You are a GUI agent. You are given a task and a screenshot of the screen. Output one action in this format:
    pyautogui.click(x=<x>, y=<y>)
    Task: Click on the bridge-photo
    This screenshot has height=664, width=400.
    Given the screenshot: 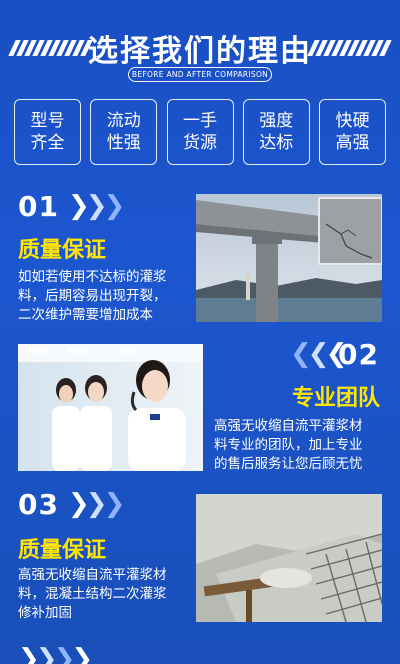 What is the action you would take?
    pyautogui.click(x=289, y=258)
    